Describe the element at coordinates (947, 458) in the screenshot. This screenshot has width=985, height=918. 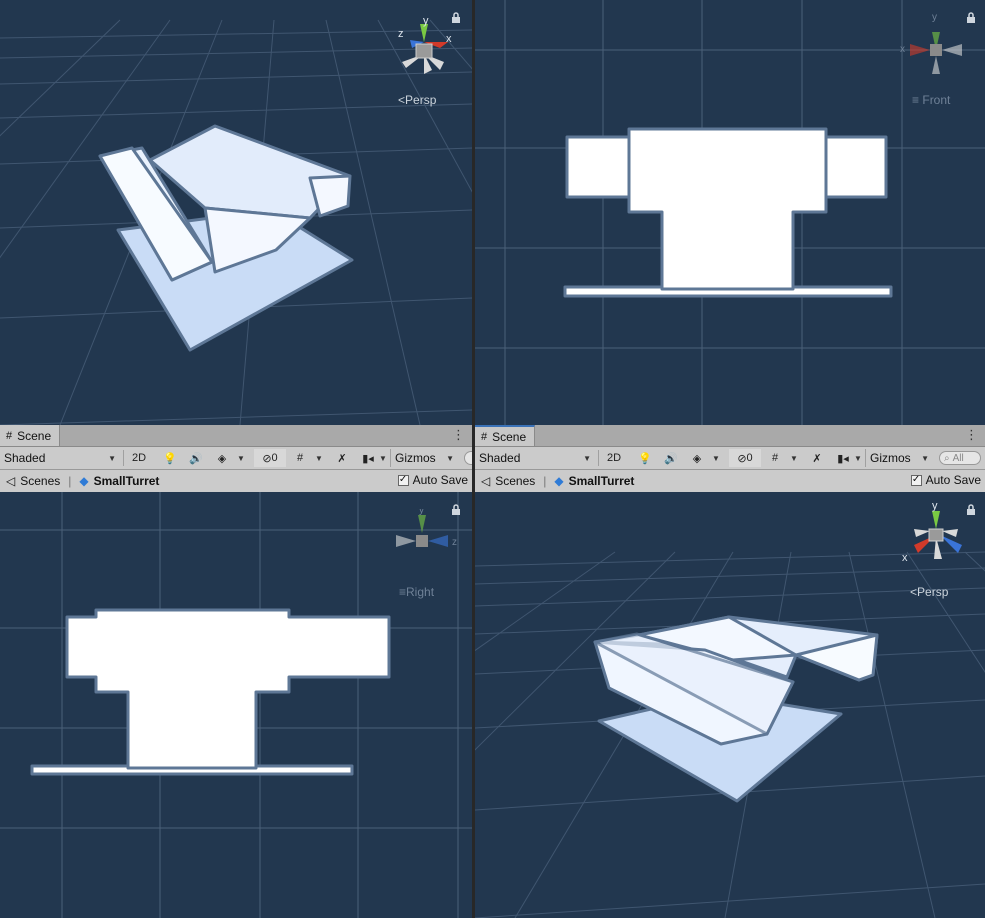
I see `search-icon: ⌕` at that location.